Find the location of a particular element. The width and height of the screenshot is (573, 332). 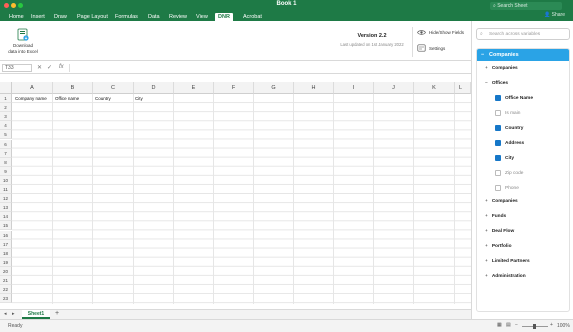

row-header: 6 is located at coordinates (6, 144).